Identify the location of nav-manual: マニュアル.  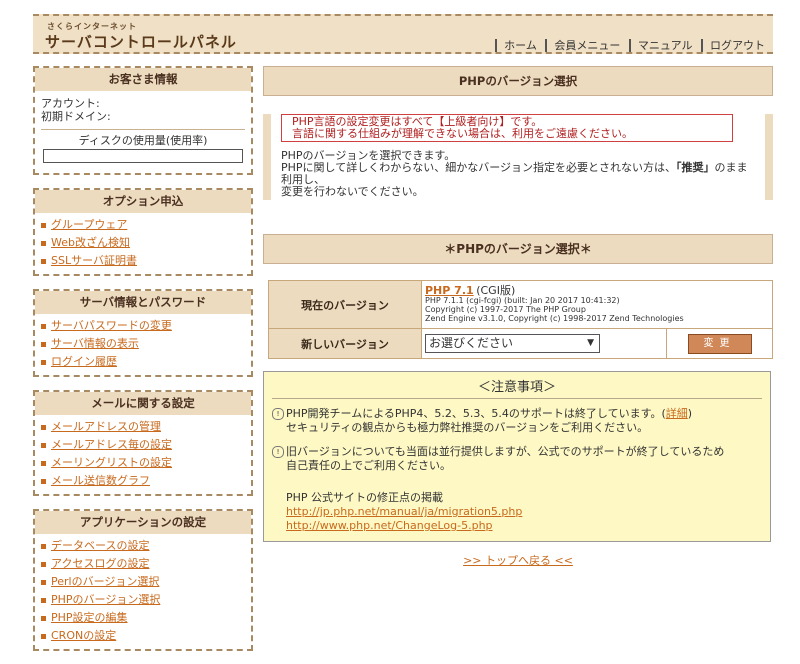
(660, 45).